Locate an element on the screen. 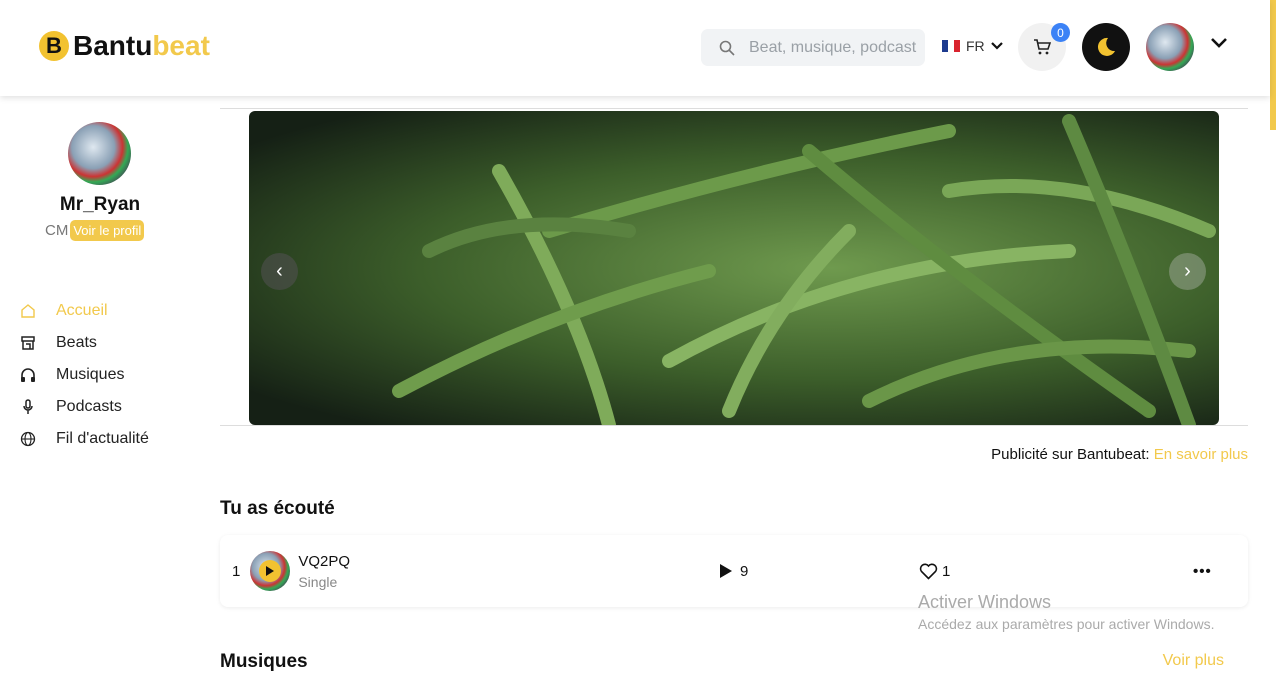 Image resolution: width=1276 pixels, height=673 pixels. like-button: 1 is located at coordinates (934, 571).